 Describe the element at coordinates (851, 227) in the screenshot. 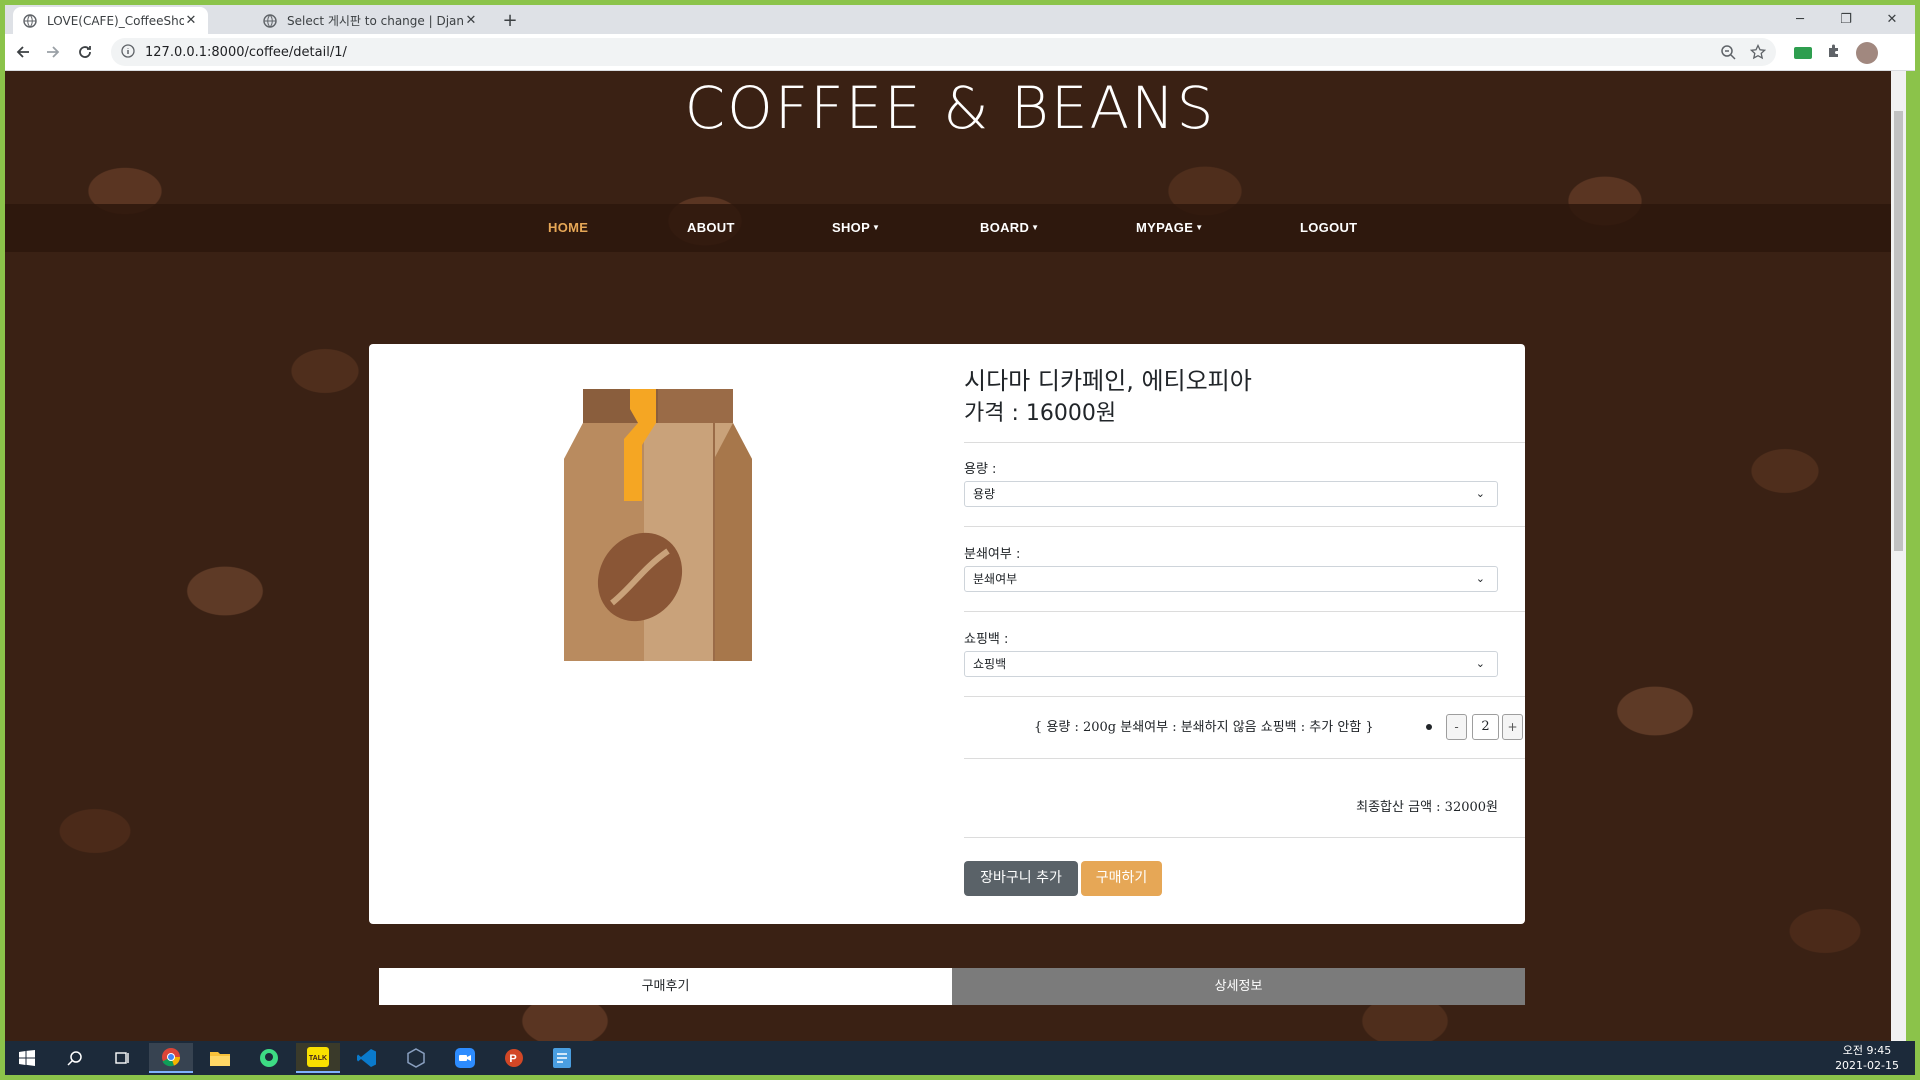

I see `nav-shop-label: SHOP` at that location.